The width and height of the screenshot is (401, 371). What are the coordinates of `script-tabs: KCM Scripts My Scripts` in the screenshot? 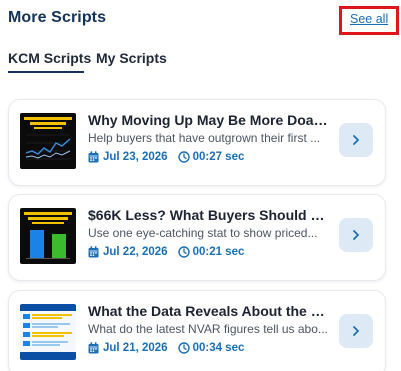 It's located at (200, 61).